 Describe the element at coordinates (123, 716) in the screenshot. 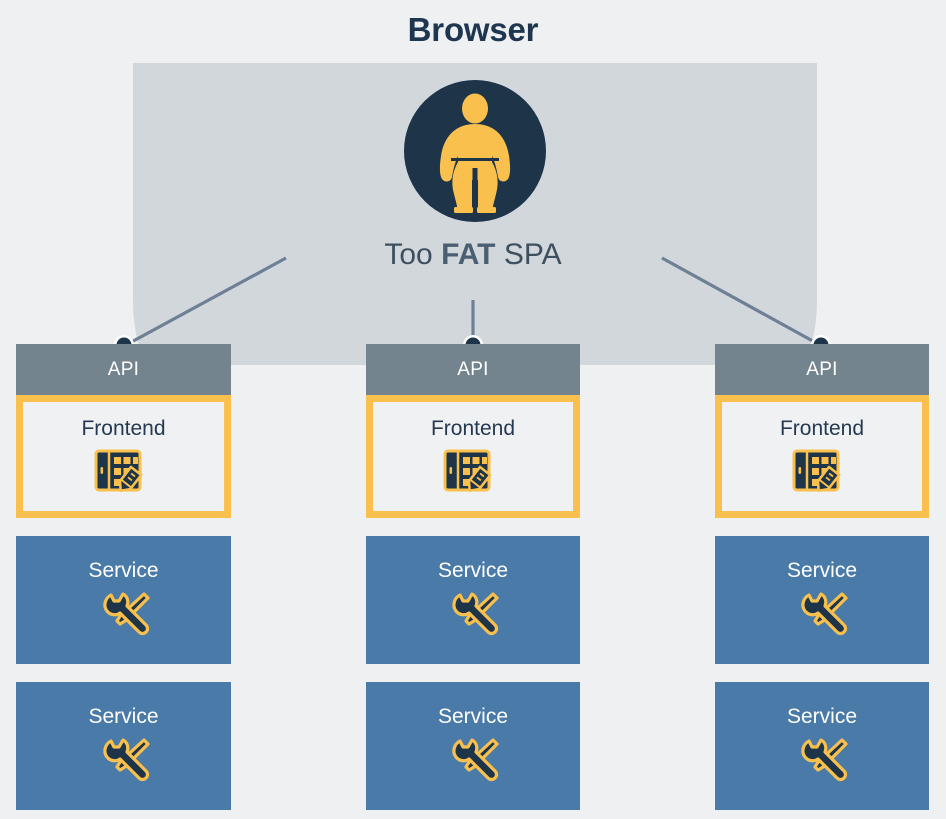

I see `service-label-1-2: Service` at that location.